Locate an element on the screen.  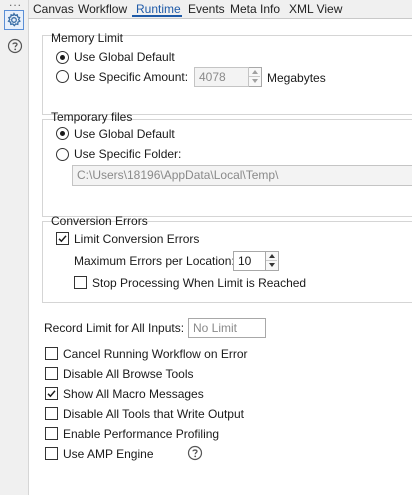
limit-conversion-errors-checkbox is located at coordinates (62, 238).